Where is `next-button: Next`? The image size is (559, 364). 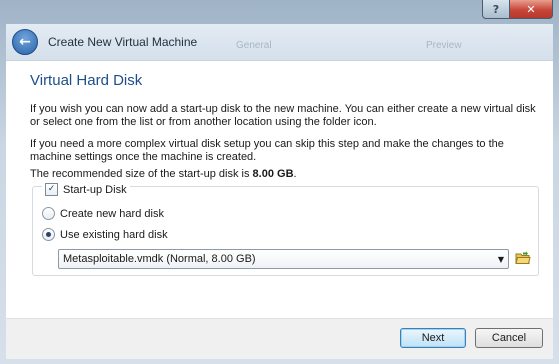 next-button: Next is located at coordinates (433, 338).